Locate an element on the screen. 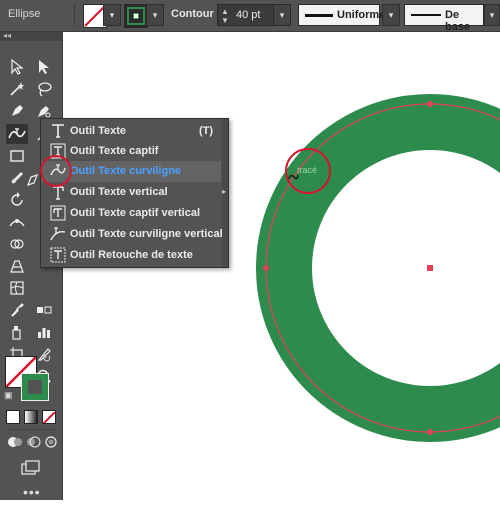 Image resolution: width=500 pixels, height=505 pixels. menu-item-label: Outil Texte curviligne is located at coordinates (126, 171).